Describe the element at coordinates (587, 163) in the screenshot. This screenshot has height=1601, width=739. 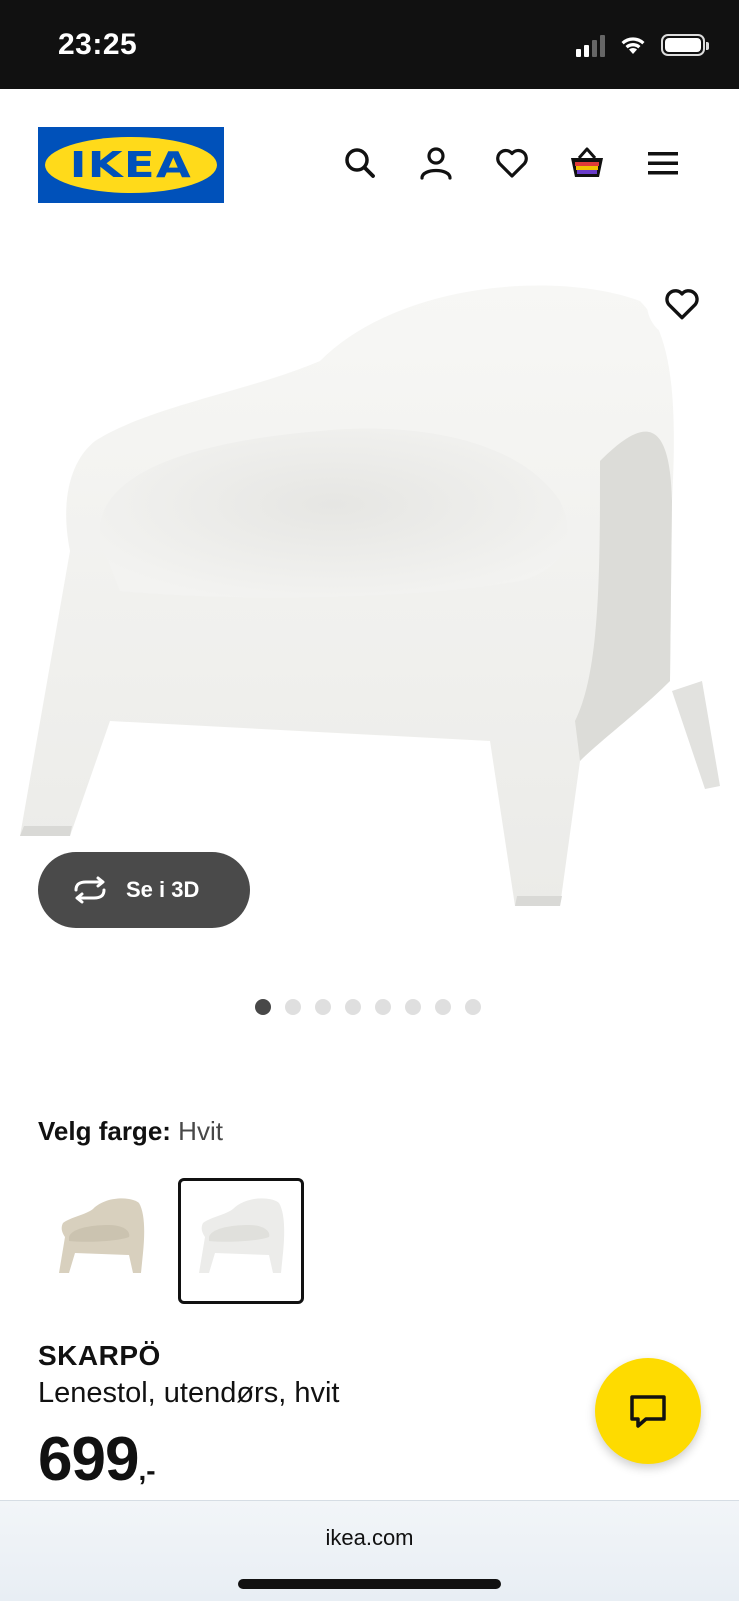
I see `shopping-bag-icon` at that location.